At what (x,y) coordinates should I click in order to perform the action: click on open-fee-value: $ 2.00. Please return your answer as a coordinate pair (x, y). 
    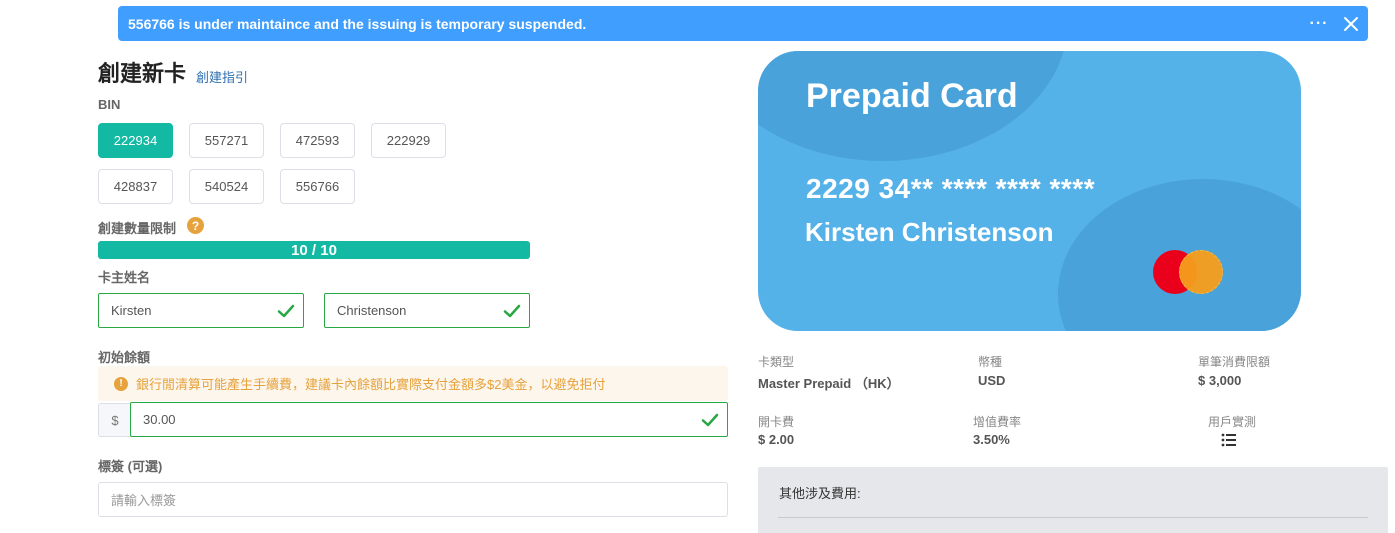
    Looking at the image, I should click on (776, 439).